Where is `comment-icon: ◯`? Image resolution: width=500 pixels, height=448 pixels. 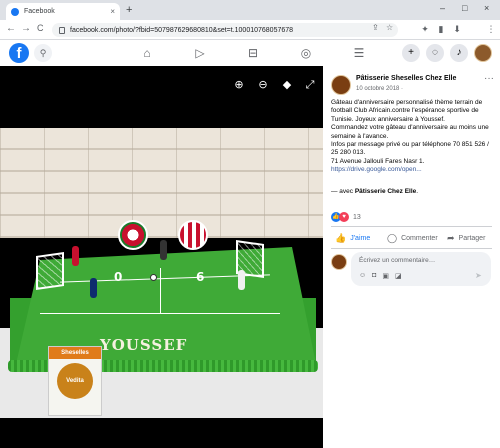 comment-icon: ◯ is located at coordinates (392, 237).